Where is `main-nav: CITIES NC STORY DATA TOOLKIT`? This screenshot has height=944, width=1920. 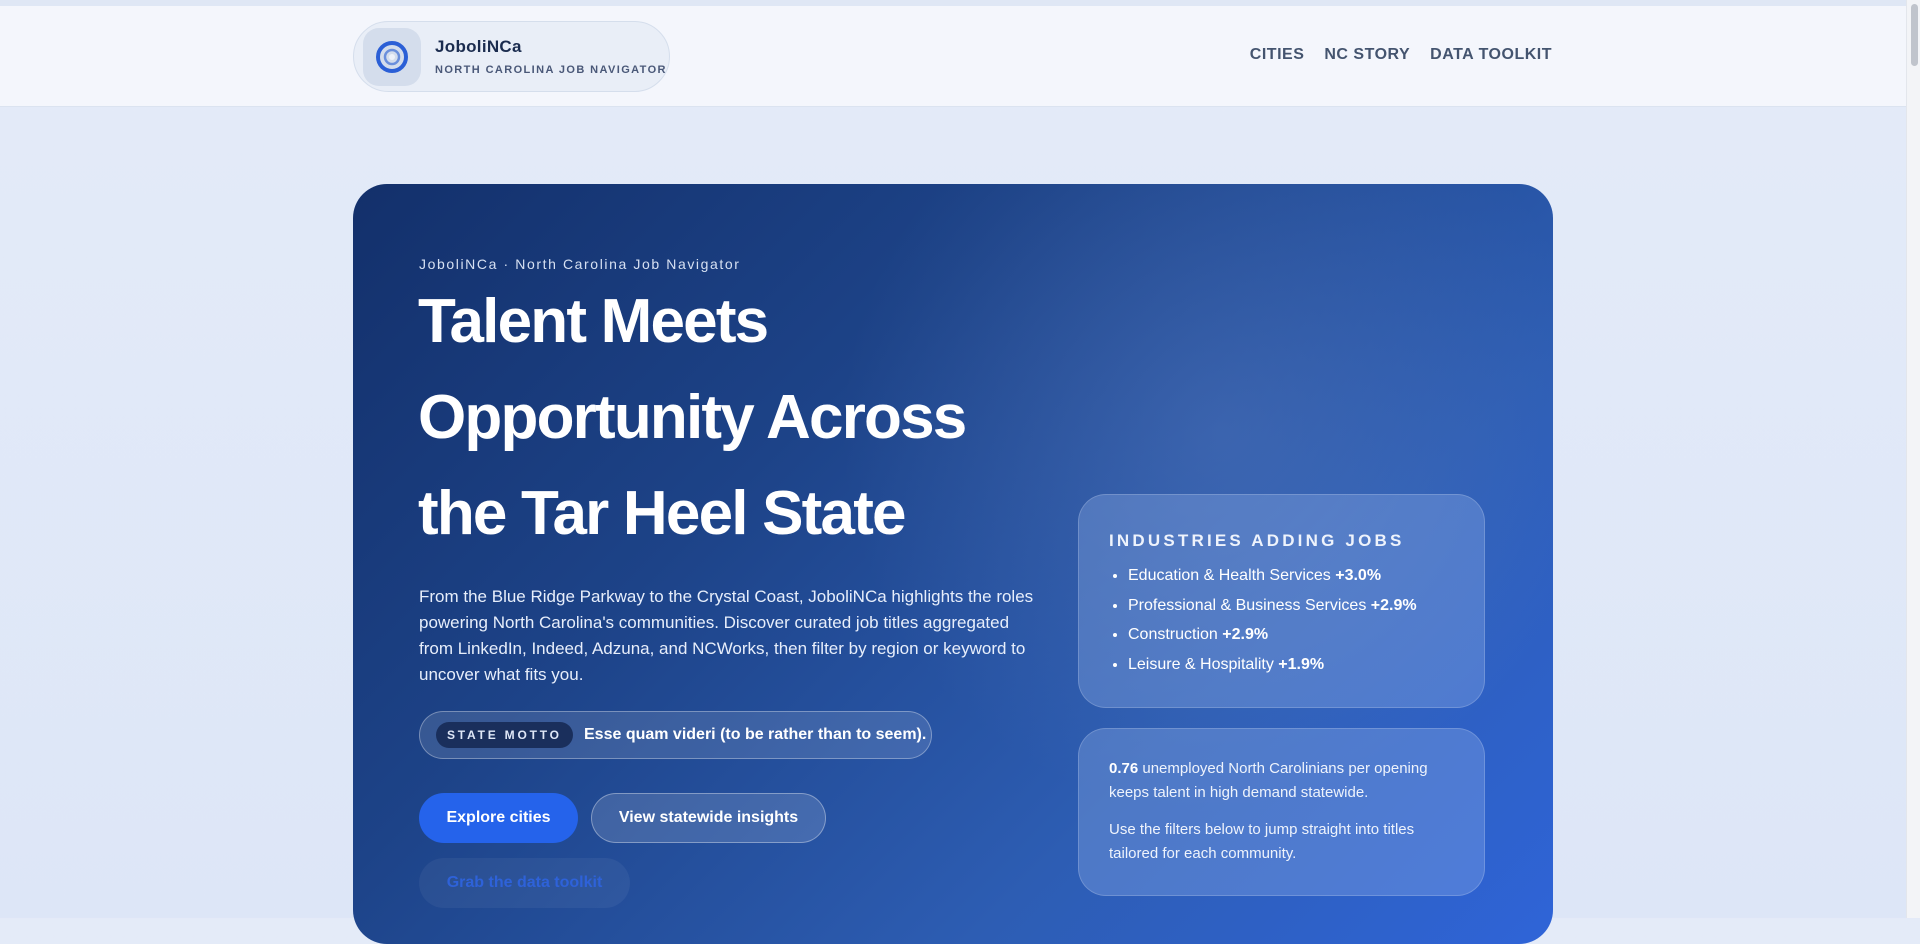
main-nav: CITIES NC STORY DATA TOOLKIT is located at coordinates (1401, 55).